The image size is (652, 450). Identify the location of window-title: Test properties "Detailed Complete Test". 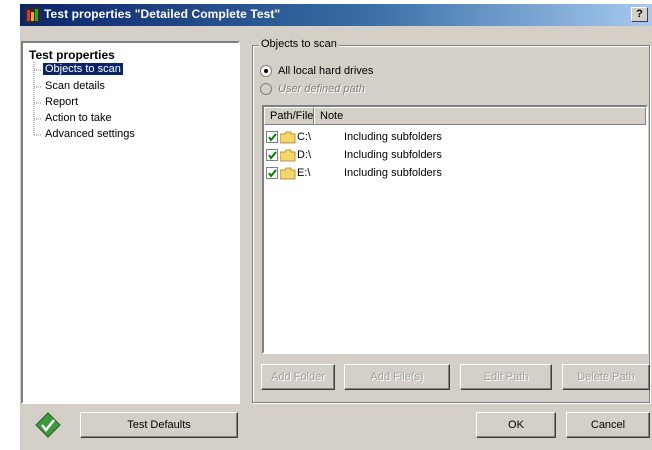
(162, 14).